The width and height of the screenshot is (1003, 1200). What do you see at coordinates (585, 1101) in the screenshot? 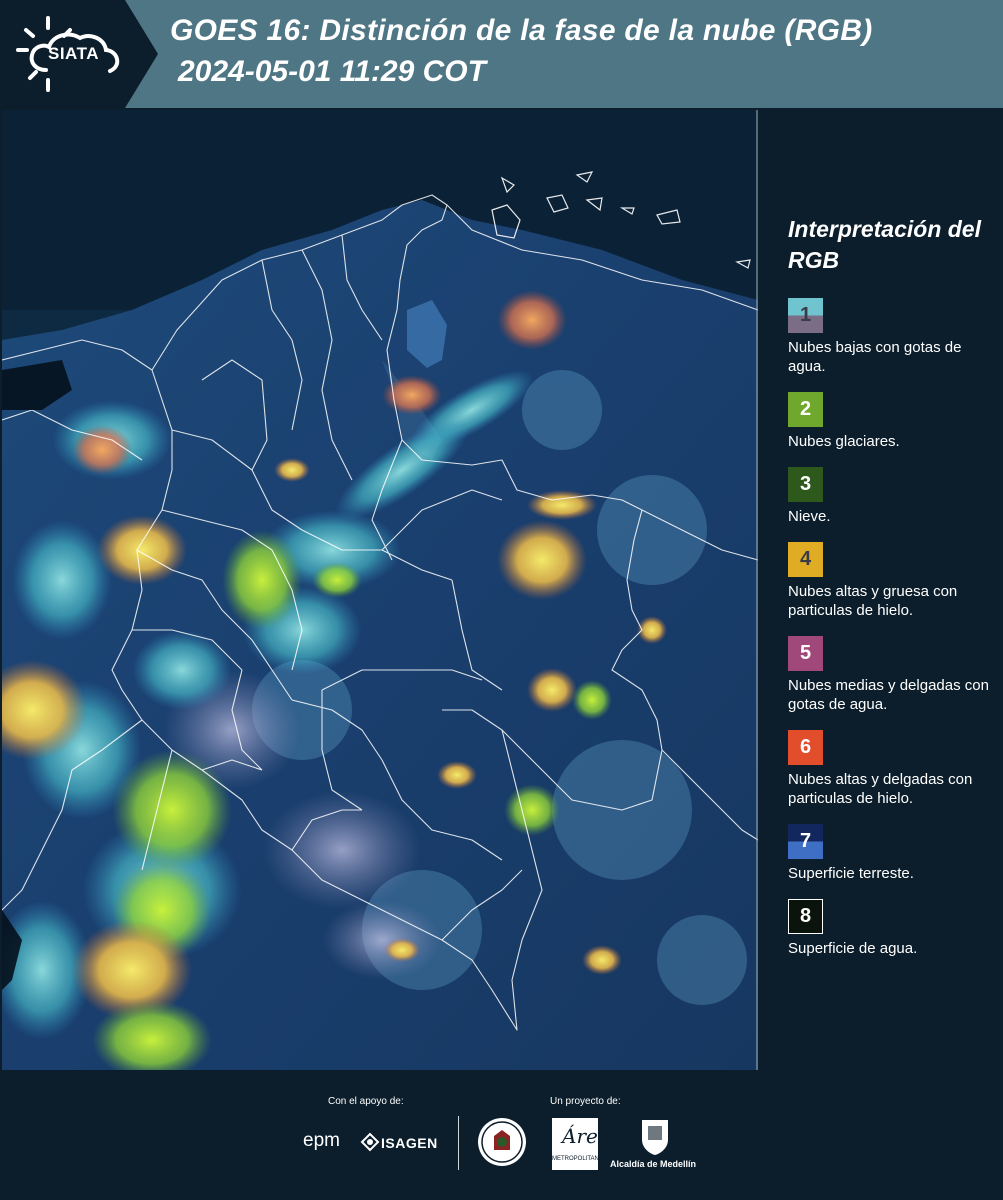
I see `project-label: Un proyecto de:` at bounding box center [585, 1101].